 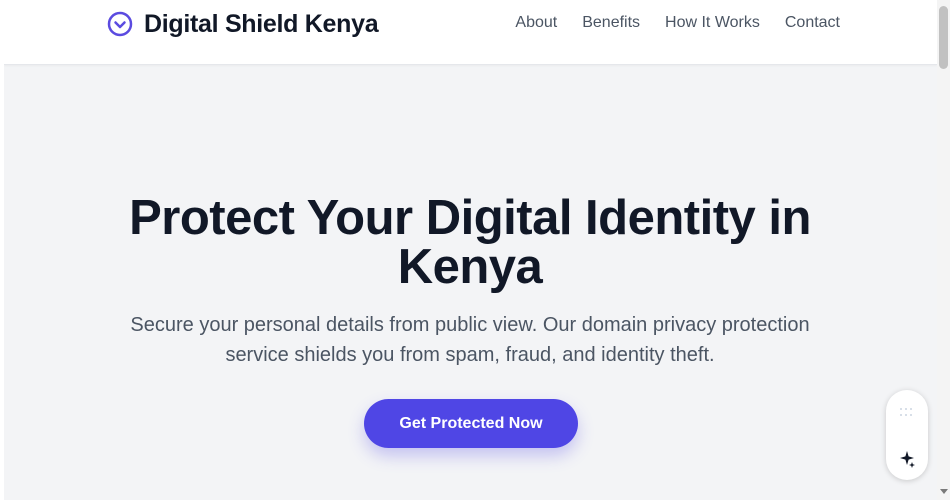 What do you see at coordinates (907, 435) in the screenshot?
I see `floating-assistant-widget` at bounding box center [907, 435].